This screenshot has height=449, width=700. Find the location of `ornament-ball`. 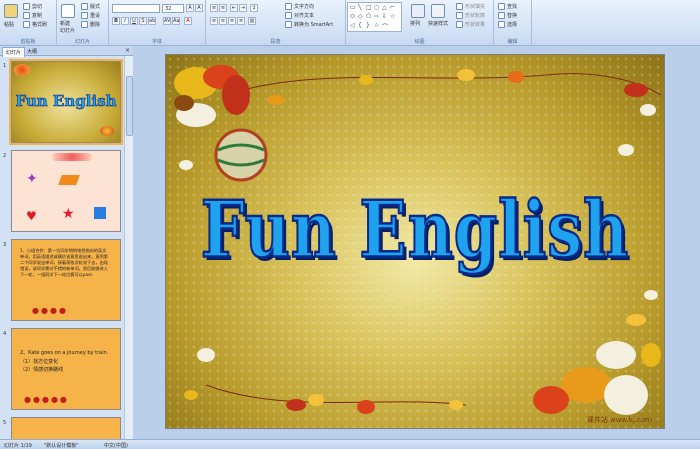

ornament-ball is located at coordinates (241, 155).